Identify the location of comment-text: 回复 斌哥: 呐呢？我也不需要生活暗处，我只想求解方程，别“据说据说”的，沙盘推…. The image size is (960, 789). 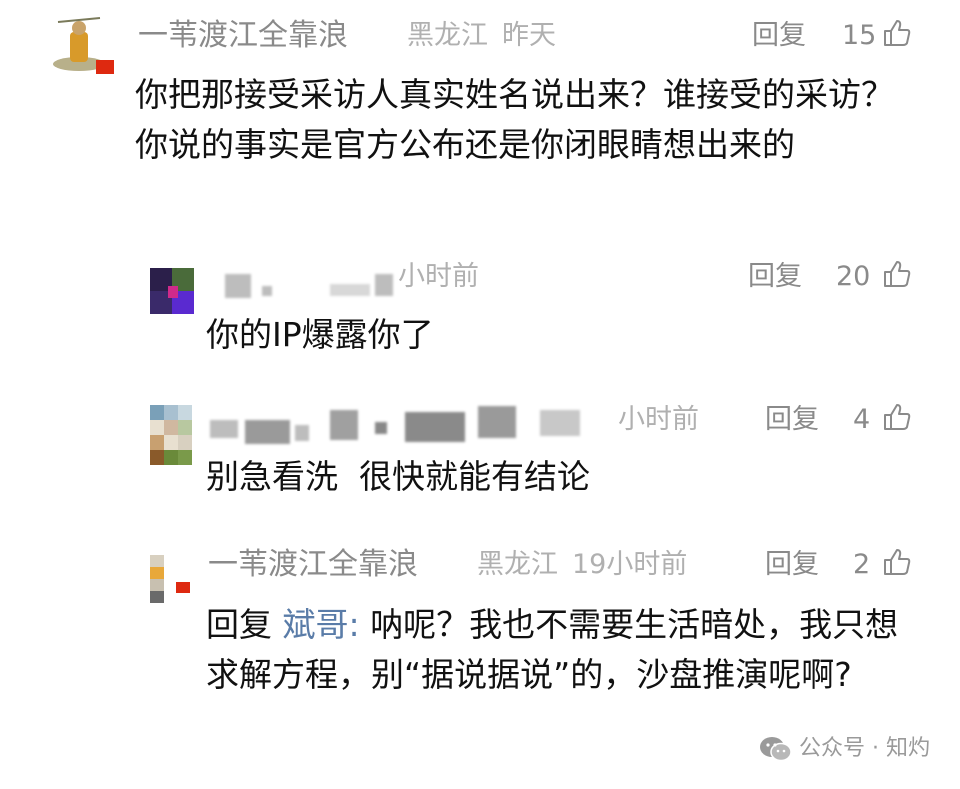
(558, 650).